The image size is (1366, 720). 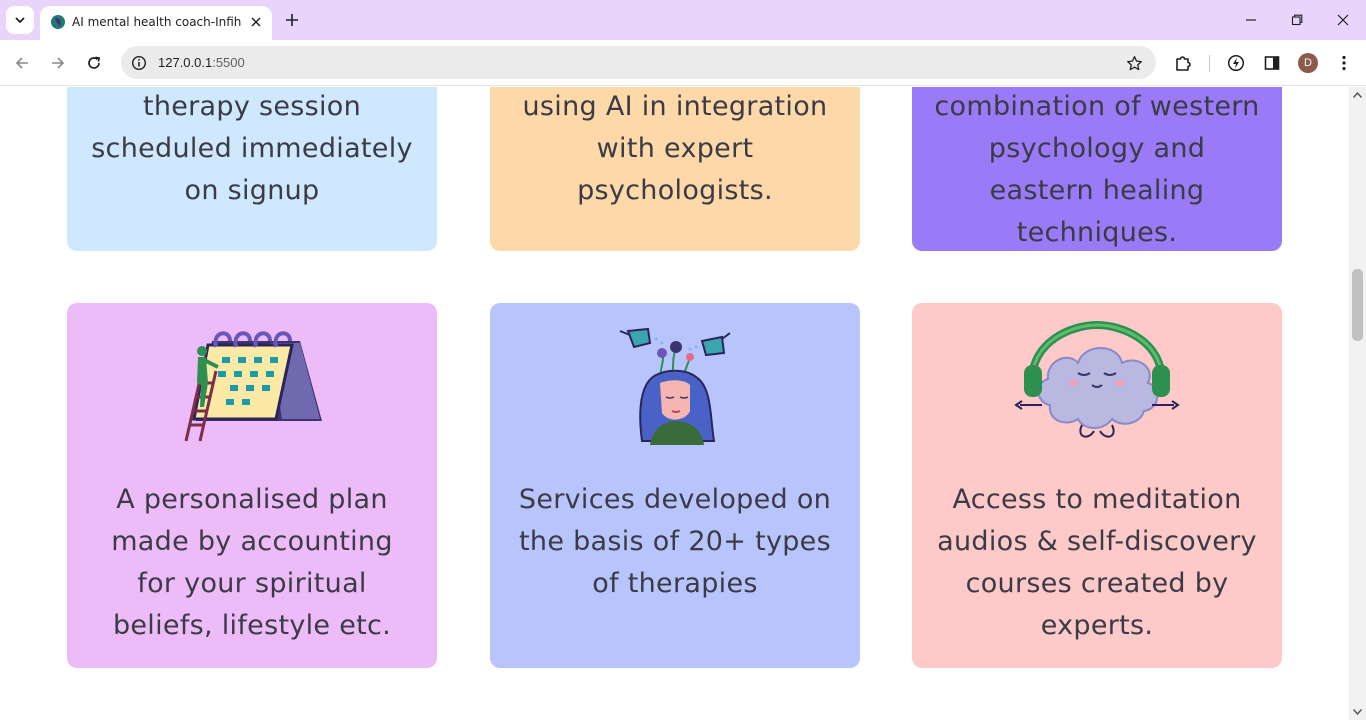 What do you see at coordinates (1097, 625) in the screenshot?
I see `card-line: experts.` at bounding box center [1097, 625].